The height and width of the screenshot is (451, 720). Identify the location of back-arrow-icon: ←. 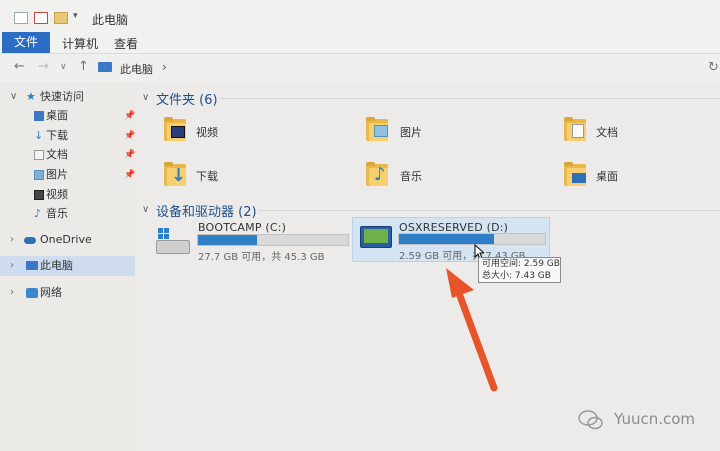
(19, 67).